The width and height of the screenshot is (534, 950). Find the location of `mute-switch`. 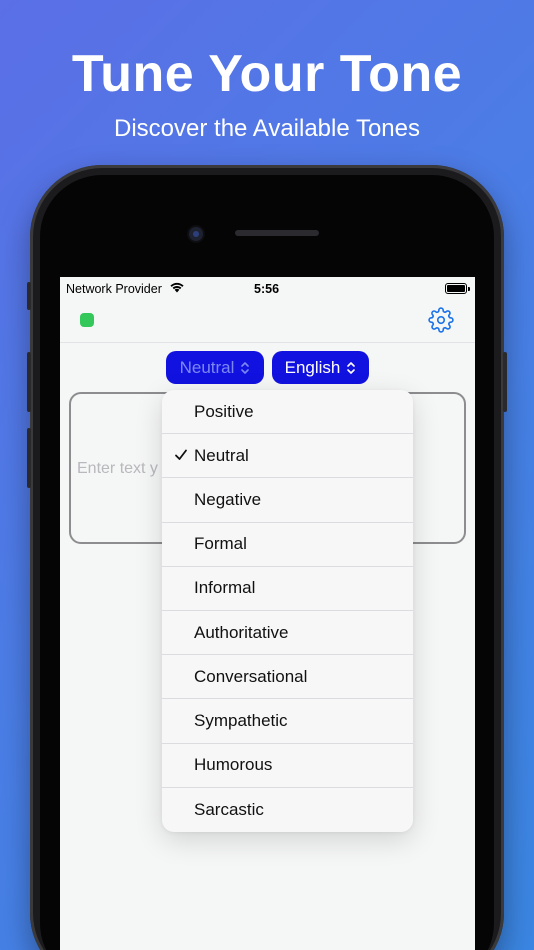

mute-switch is located at coordinates (29, 296).